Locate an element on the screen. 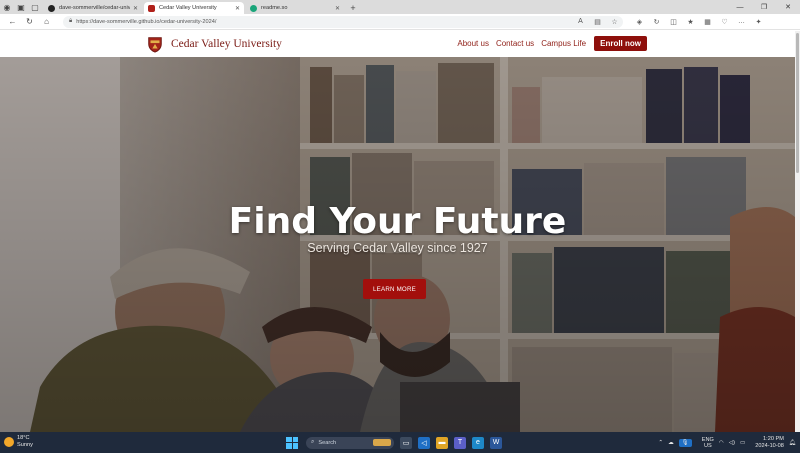 Image resolution: width=800 pixels, height=453 pixels. browser-essentials-icon: ♡ is located at coordinates (724, 22).